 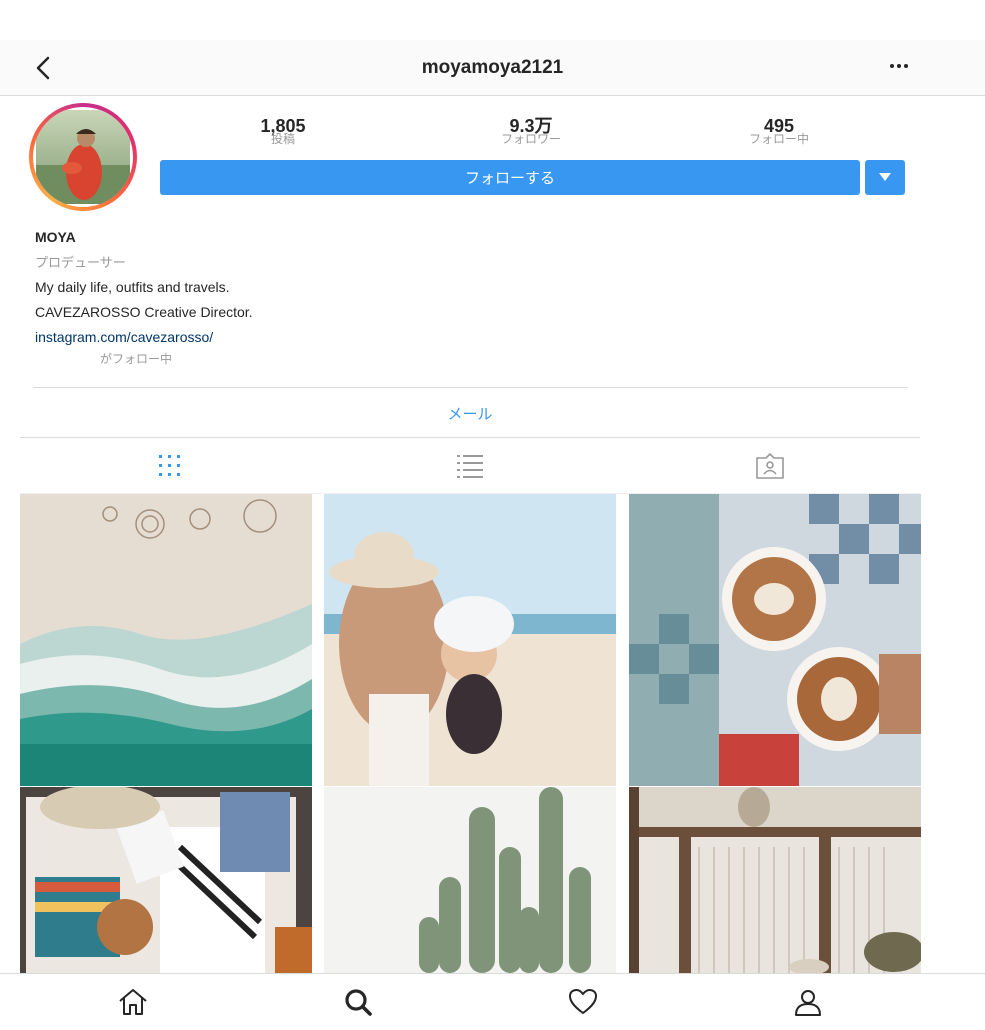 I want to click on post-thumbnail-coffee-tiles, so click(x=775, y=640).